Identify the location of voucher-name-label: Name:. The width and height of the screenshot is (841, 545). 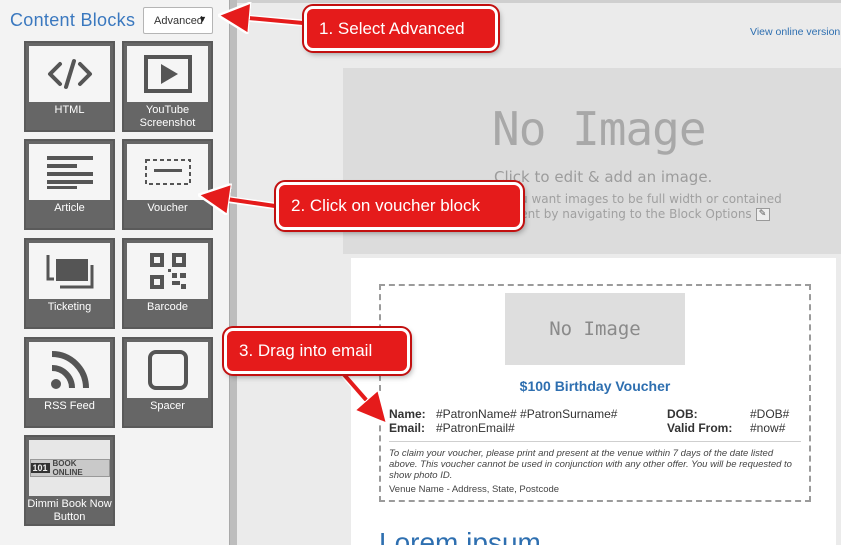
(407, 414).